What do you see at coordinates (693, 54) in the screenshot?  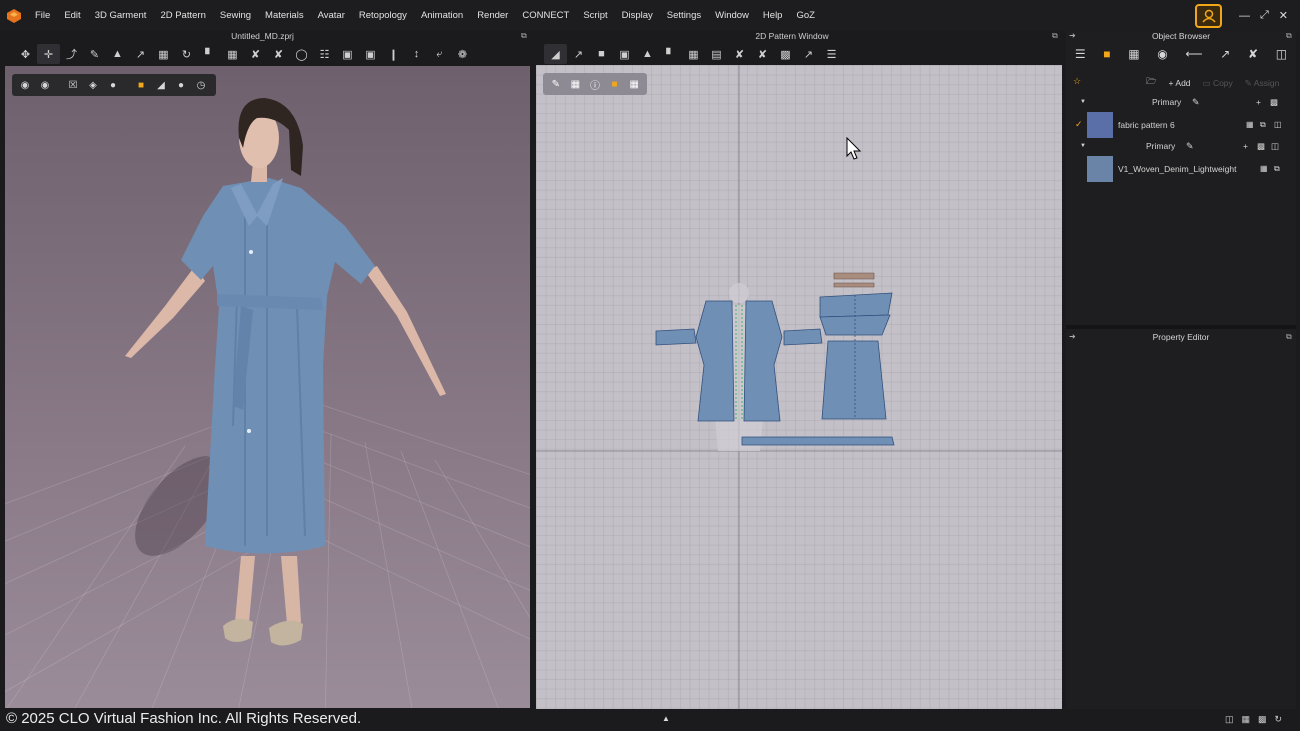 I see `grid-pattern-icon: ▦` at bounding box center [693, 54].